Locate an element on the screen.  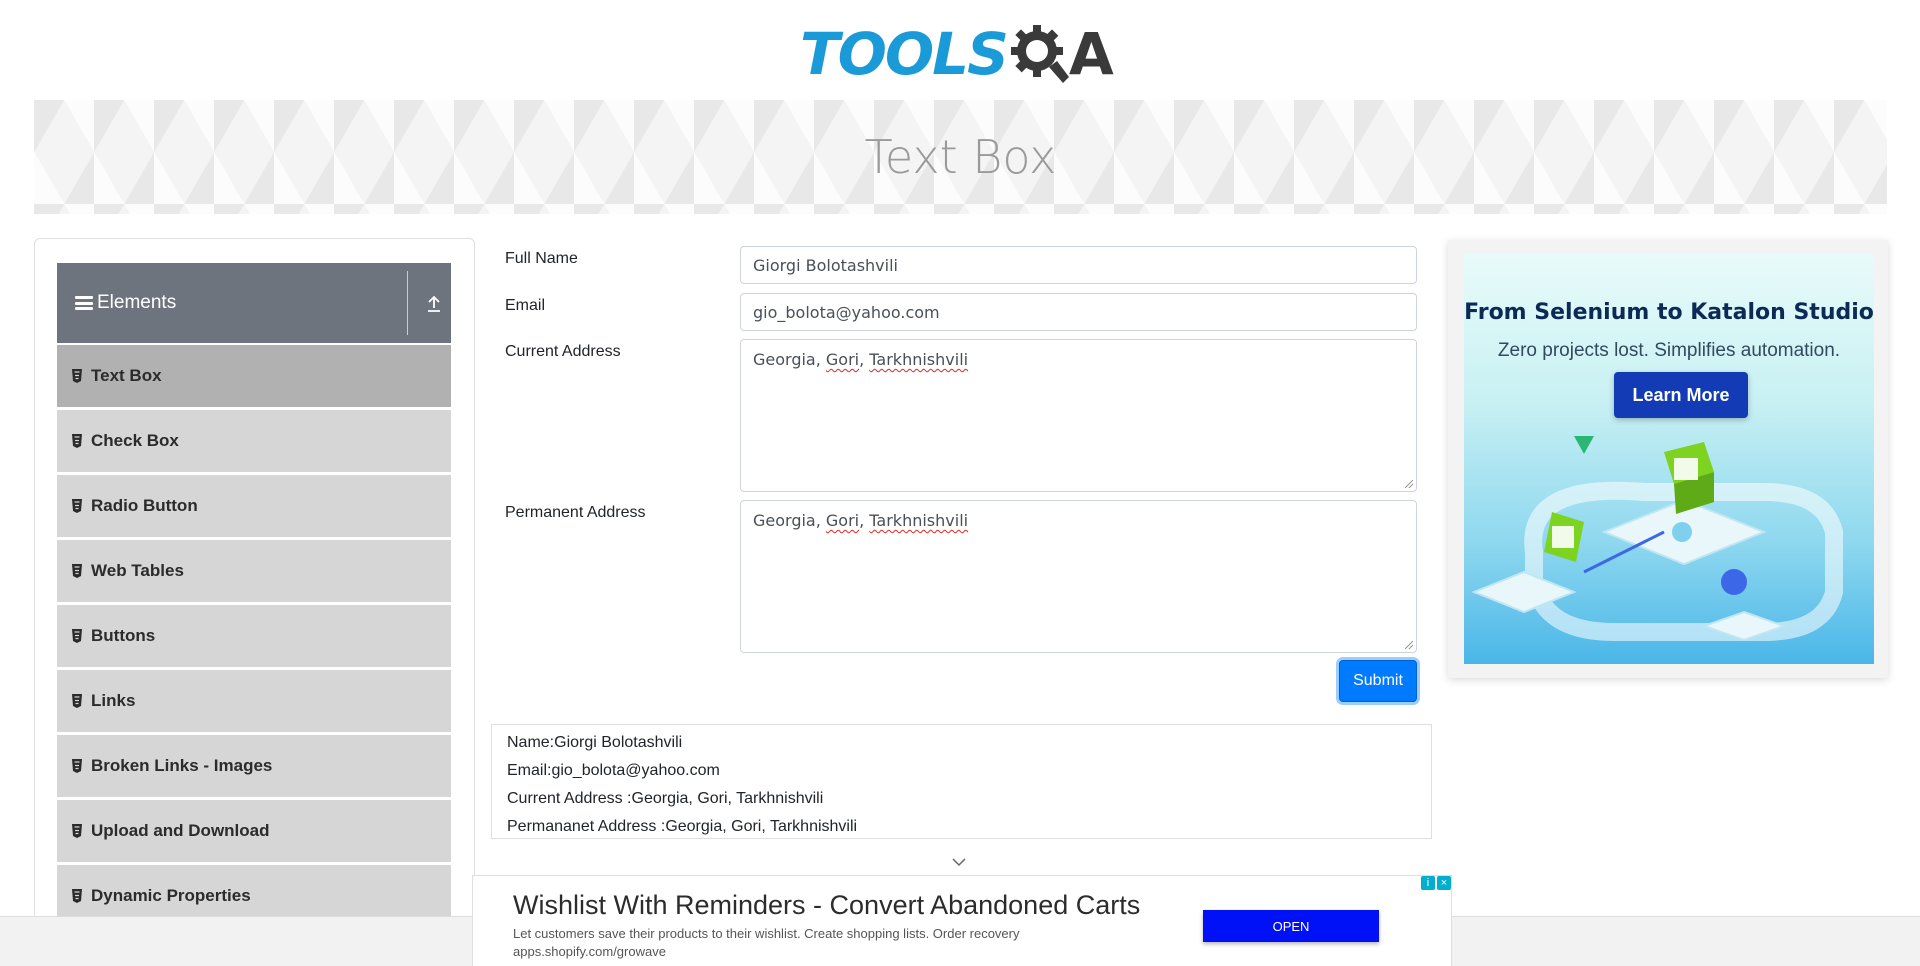
full-name-input: Giorgi Bolotashvili is located at coordinates (1078, 265).